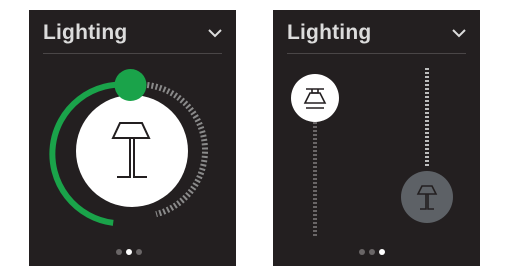 This screenshot has width=509, height=271. Describe the element at coordinates (130, 85) in the screenshot. I see `dial-knob` at that location.